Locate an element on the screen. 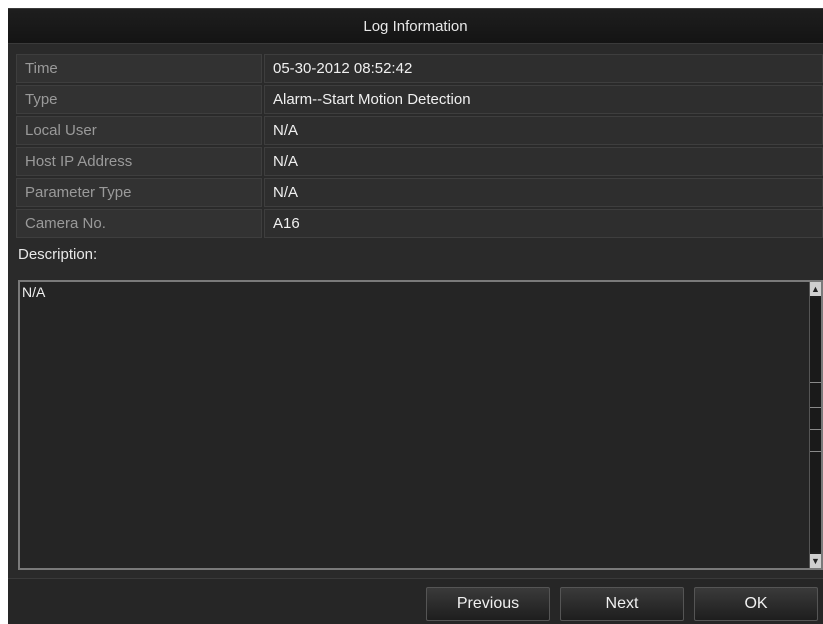 The image size is (823, 624). host-ip-label: Host IP Address is located at coordinates (139, 161).